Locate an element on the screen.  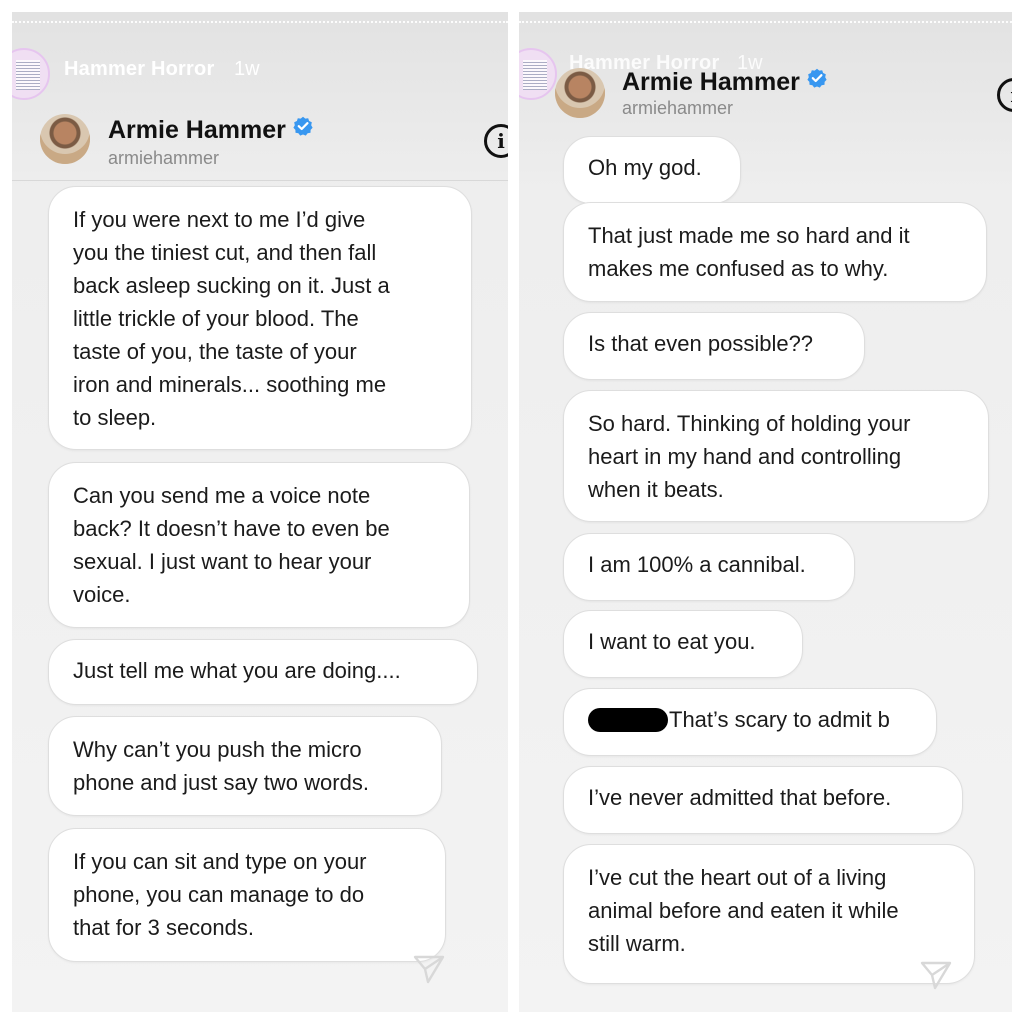
message-bubble: I’ve never admitted that before. is located at coordinates (763, 800).